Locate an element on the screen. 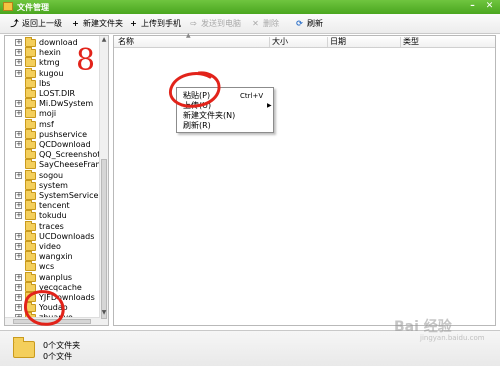 The height and width of the screenshot is (366, 500). up-level-button: ⤴ 返回上一级 is located at coordinates (36, 24).